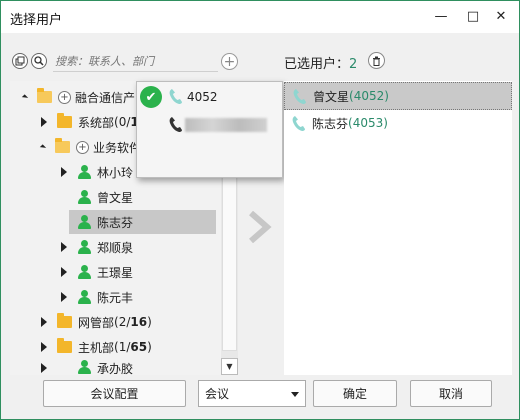 This screenshot has width=520, height=420. Describe the element at coordinates (353, 64) in the screenshot. I see `selected-count: 2` at that location.